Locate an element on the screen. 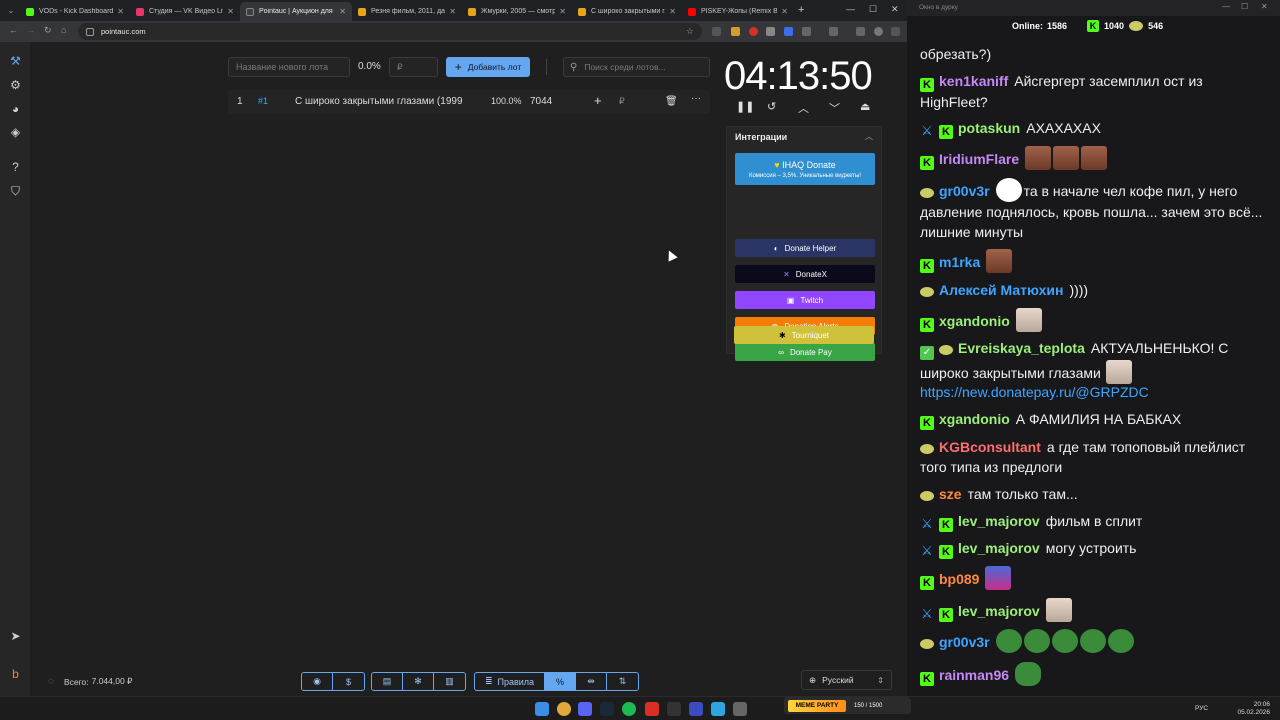 The image size is (1280, 720). layers-icon: ◈ is located at coordinates (15, 132).